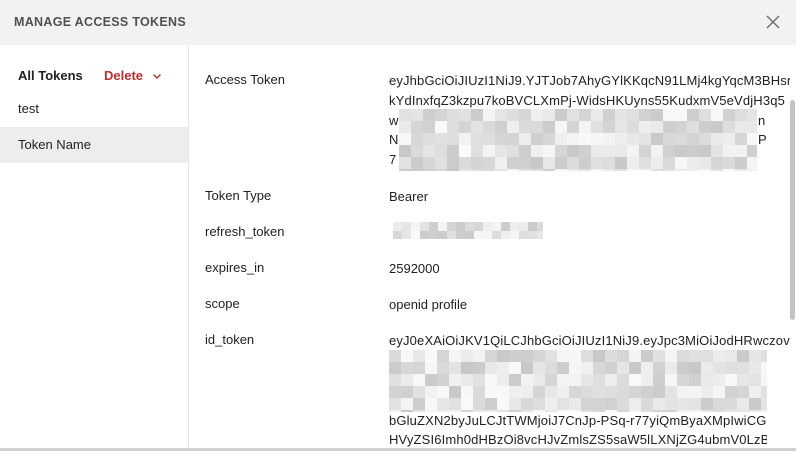  What do you see at coordinates (414, 268) in the screenshot?
I see `expires-in-value: 2592000` at bounding box center [414, 268].